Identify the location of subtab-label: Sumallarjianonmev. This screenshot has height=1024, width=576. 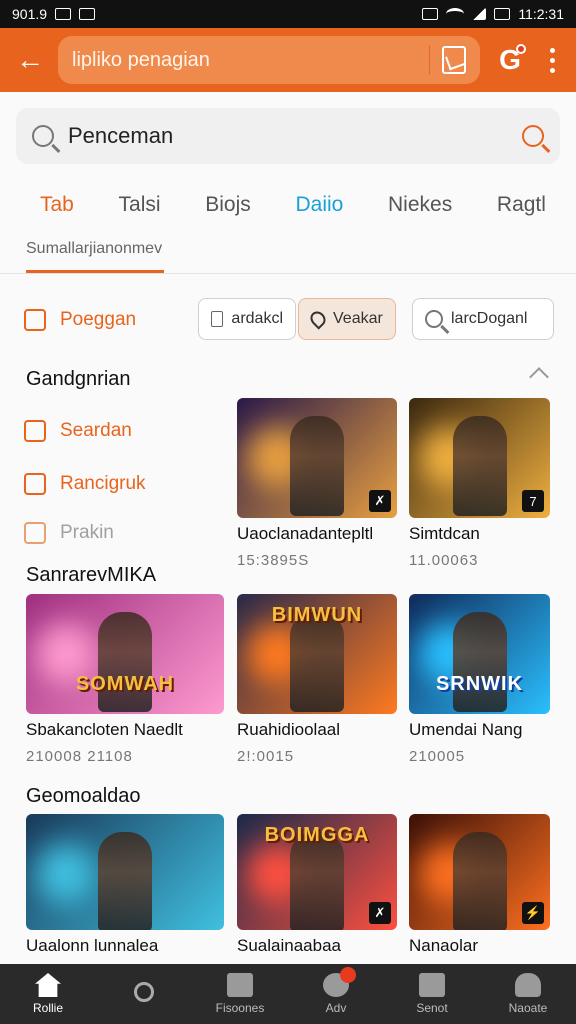
(94, 249).